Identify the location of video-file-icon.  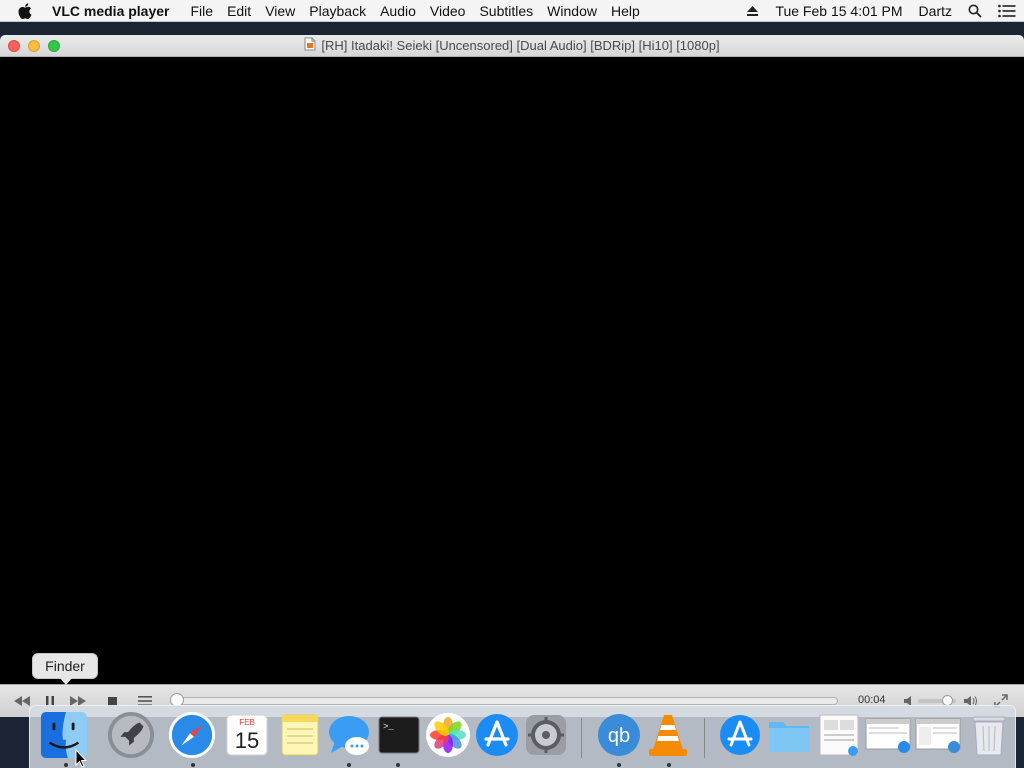
(310, 45).